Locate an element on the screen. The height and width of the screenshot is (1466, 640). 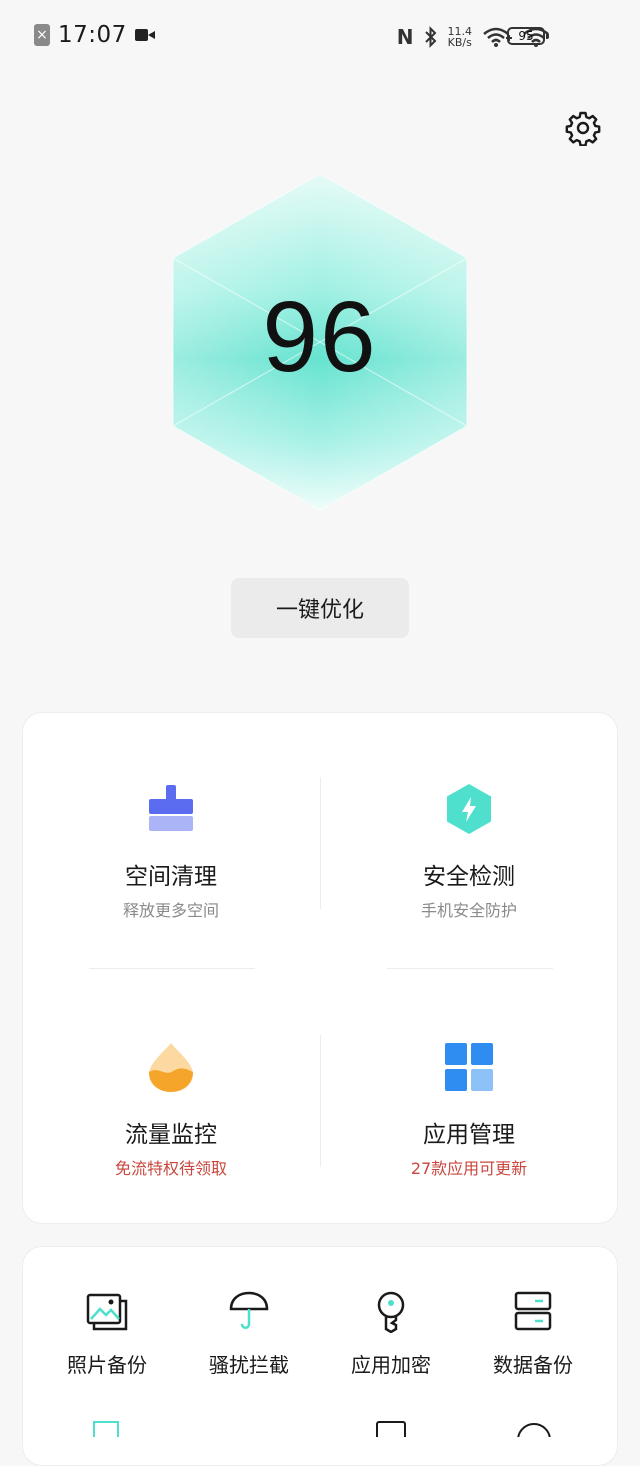
tool-label: 骚扰拦截 is located at coordinates (249, 1365).